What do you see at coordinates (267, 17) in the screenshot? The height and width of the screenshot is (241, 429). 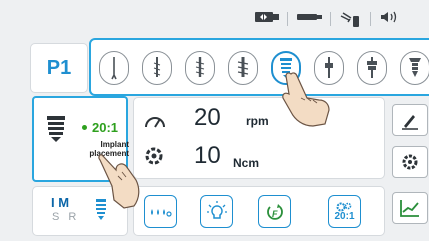 I see `motor-icon` at bounding box center [267, 17].